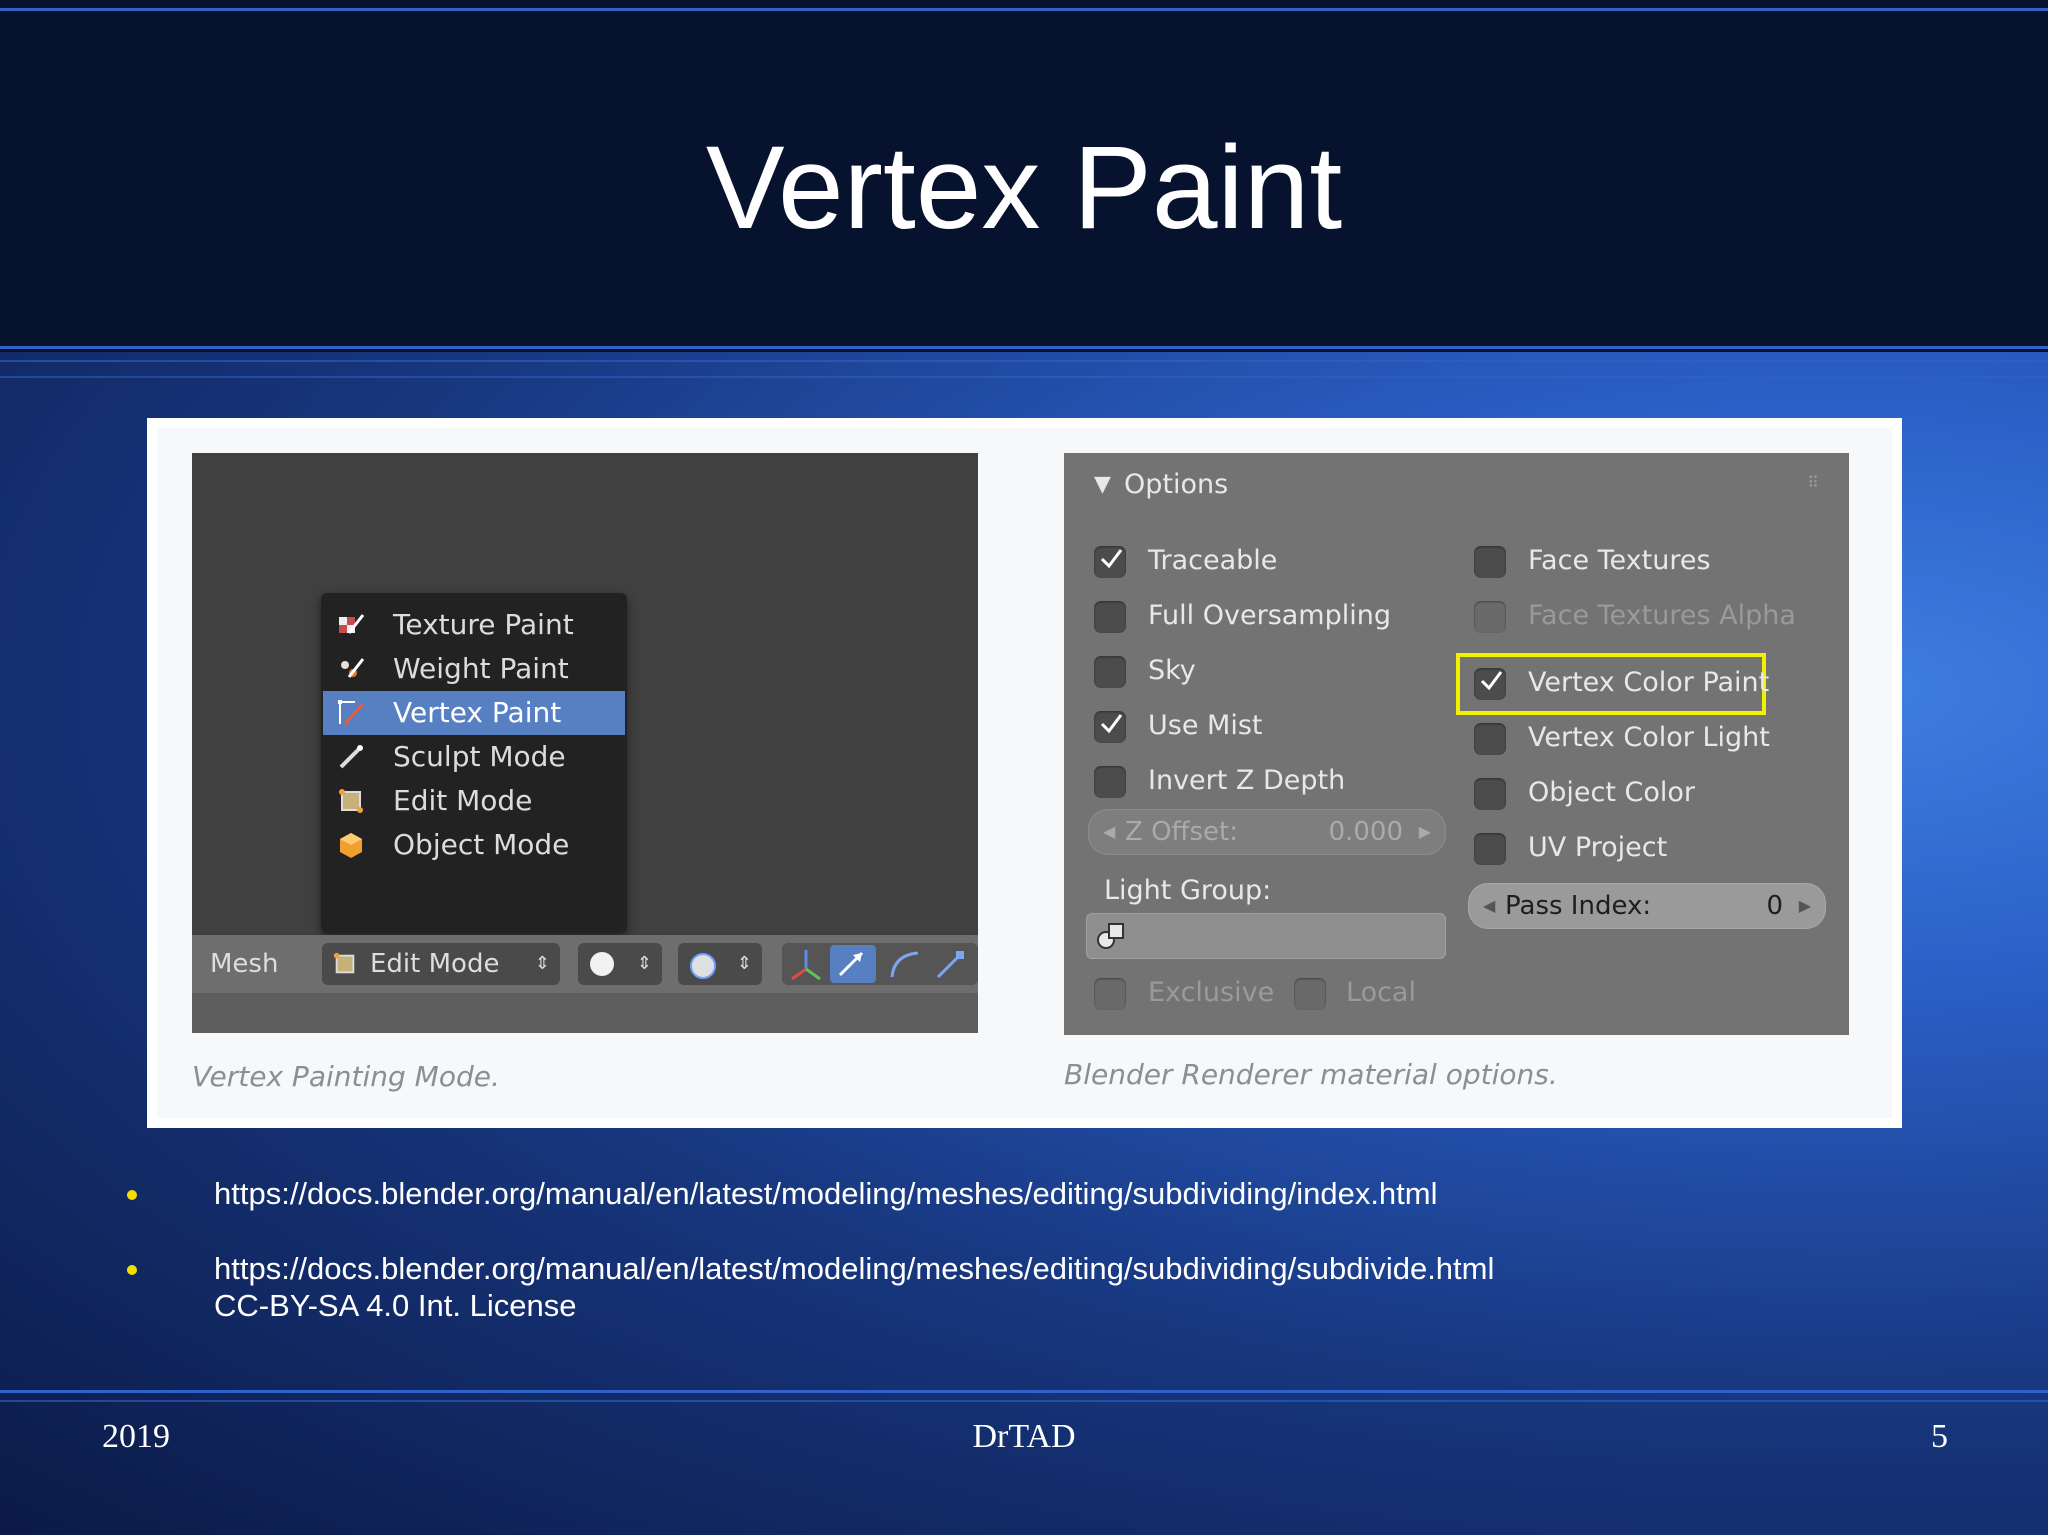 This screenshot has width=2048, height=1535. I want to click on manipulator-icon, so click(806, 964).